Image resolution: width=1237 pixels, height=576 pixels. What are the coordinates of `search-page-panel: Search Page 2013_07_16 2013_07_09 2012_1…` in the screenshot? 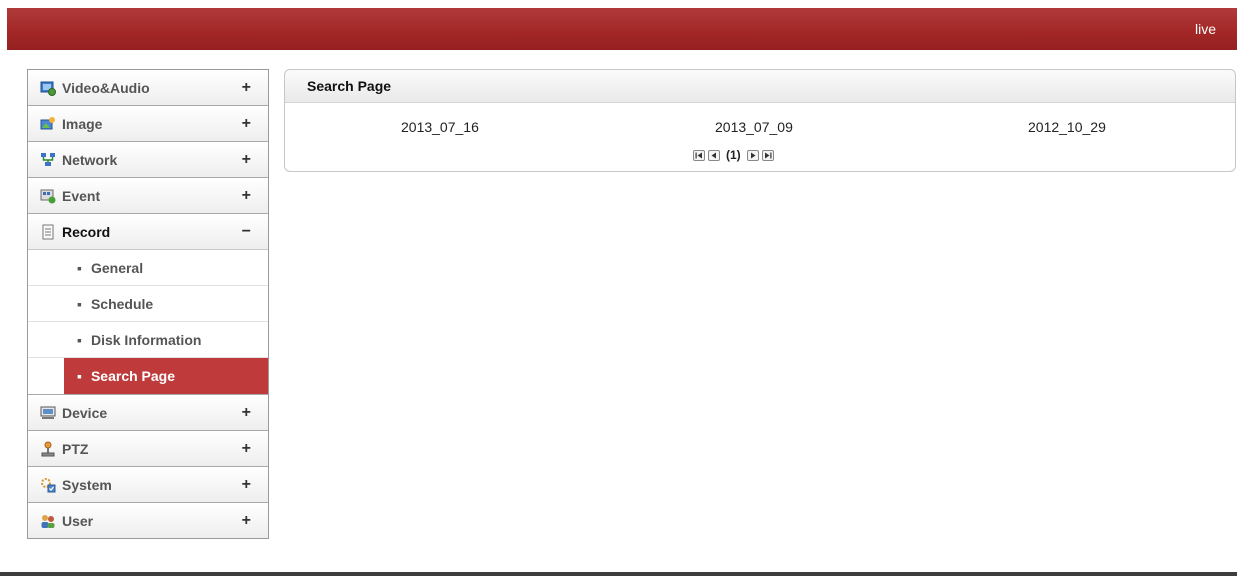 It's located at (760, 120).